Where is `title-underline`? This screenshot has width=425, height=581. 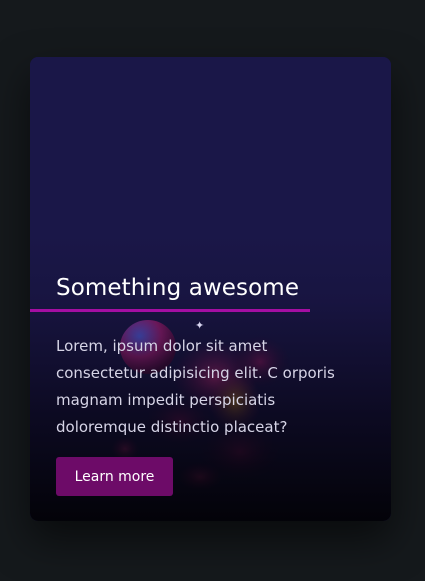 title-underline is located at coordinates (170, 310).